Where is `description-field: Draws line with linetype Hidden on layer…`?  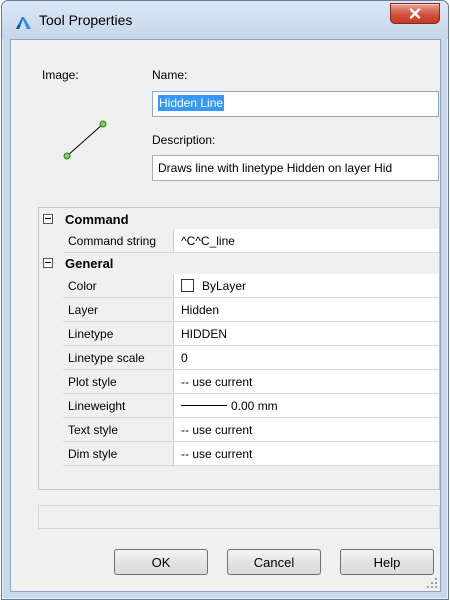 description-field: Draws line with linetype Hidden on layer… is located at coordinates (295, 168).